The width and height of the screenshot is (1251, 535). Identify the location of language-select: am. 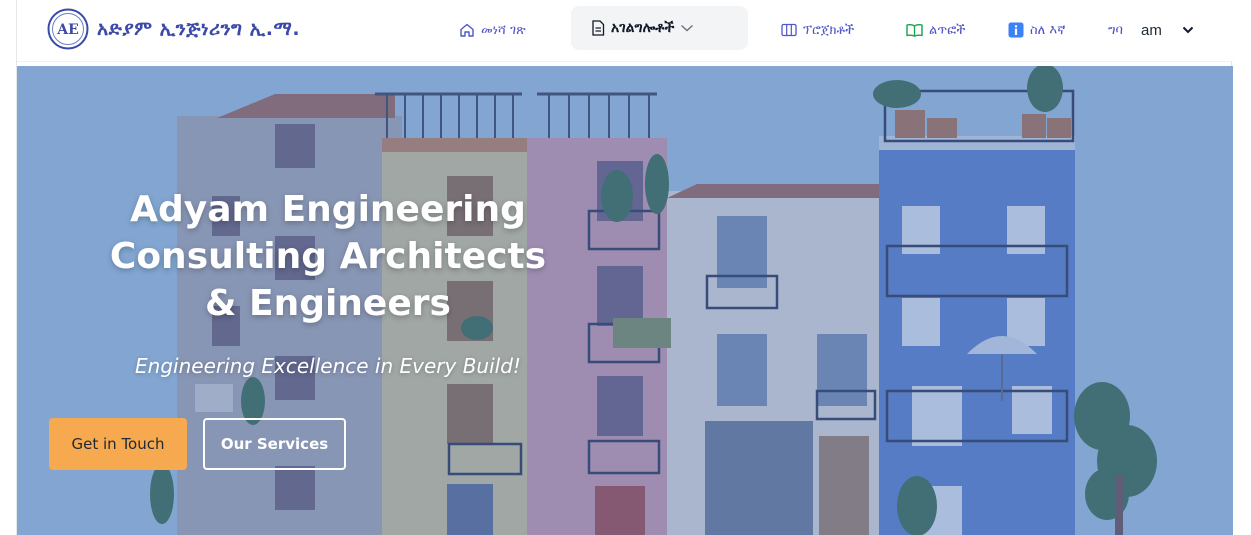
(1167, 30).